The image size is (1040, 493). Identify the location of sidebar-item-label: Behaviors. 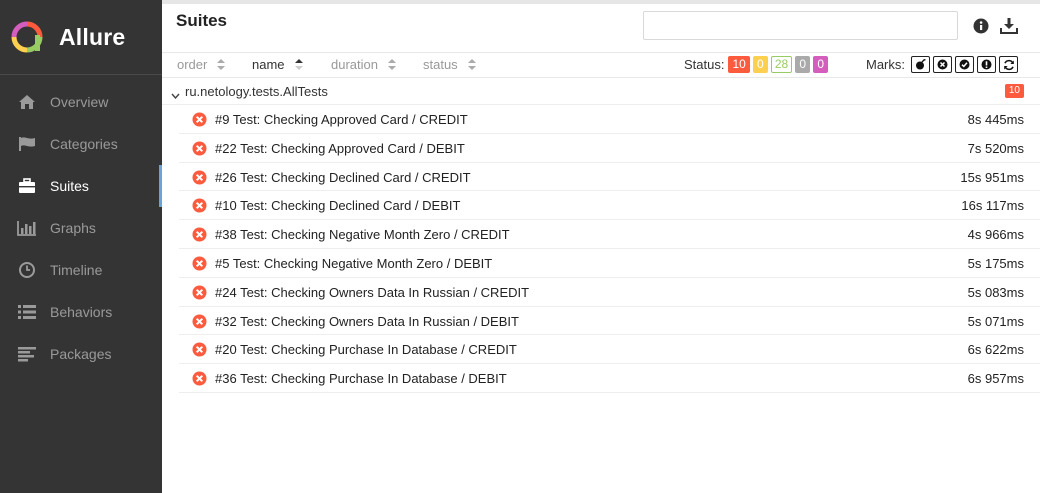
(81, 312).